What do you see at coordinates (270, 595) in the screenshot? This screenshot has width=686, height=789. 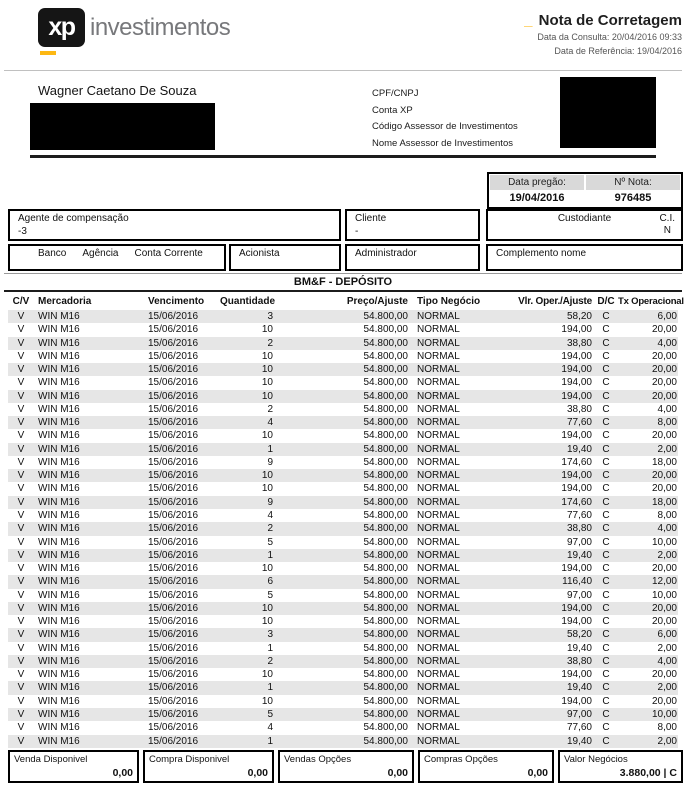 I see `table-cell: 5` at bounding box center [270, 595].